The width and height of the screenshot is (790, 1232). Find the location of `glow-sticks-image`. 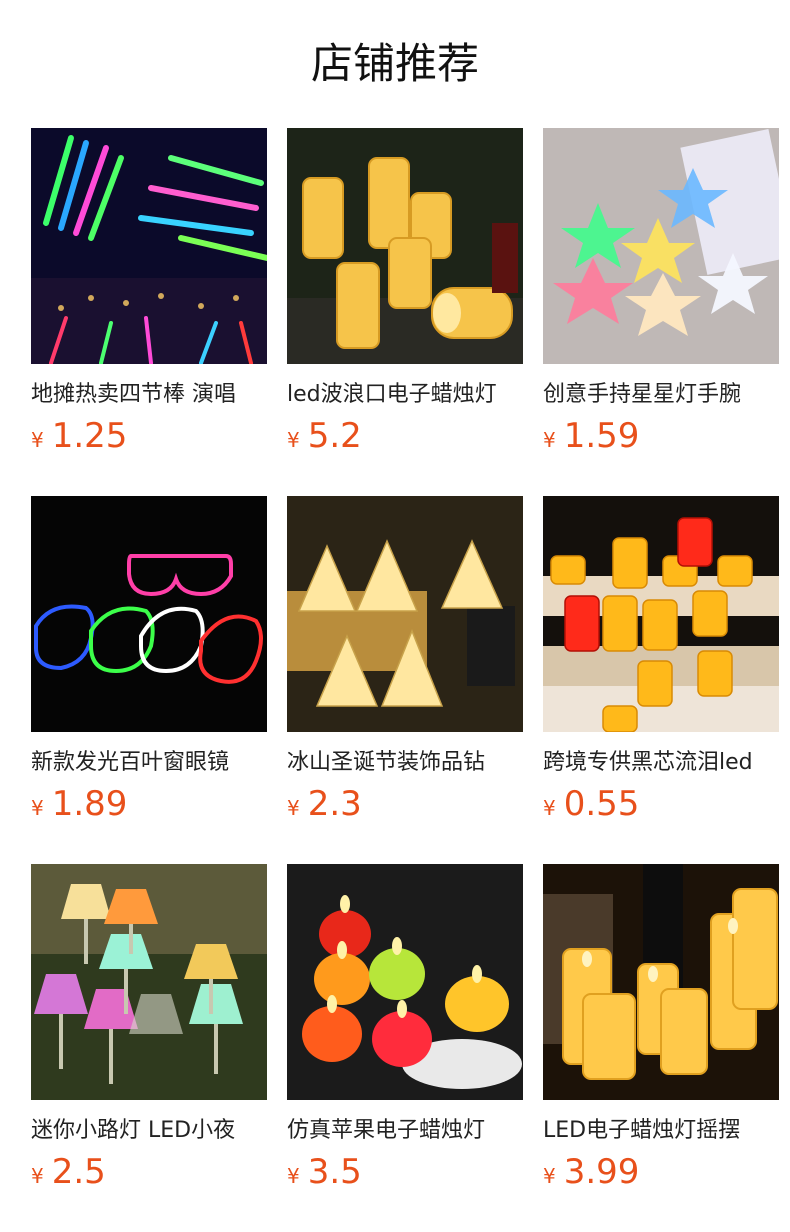

glow-sticks-image is located at coordinates (149, 246).